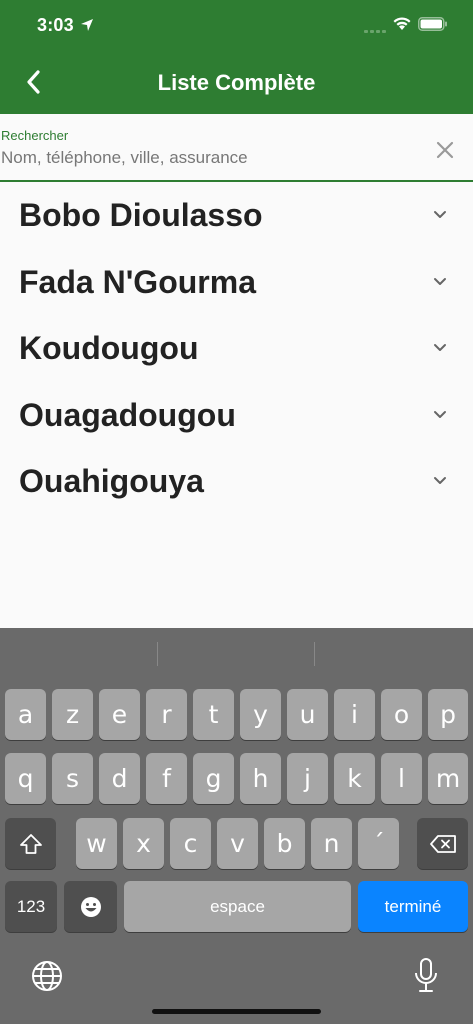 Image resolution: width=473 pixels, height=1024 pixels. I want to click on page-title: Liste Complète, so click(236, 82).